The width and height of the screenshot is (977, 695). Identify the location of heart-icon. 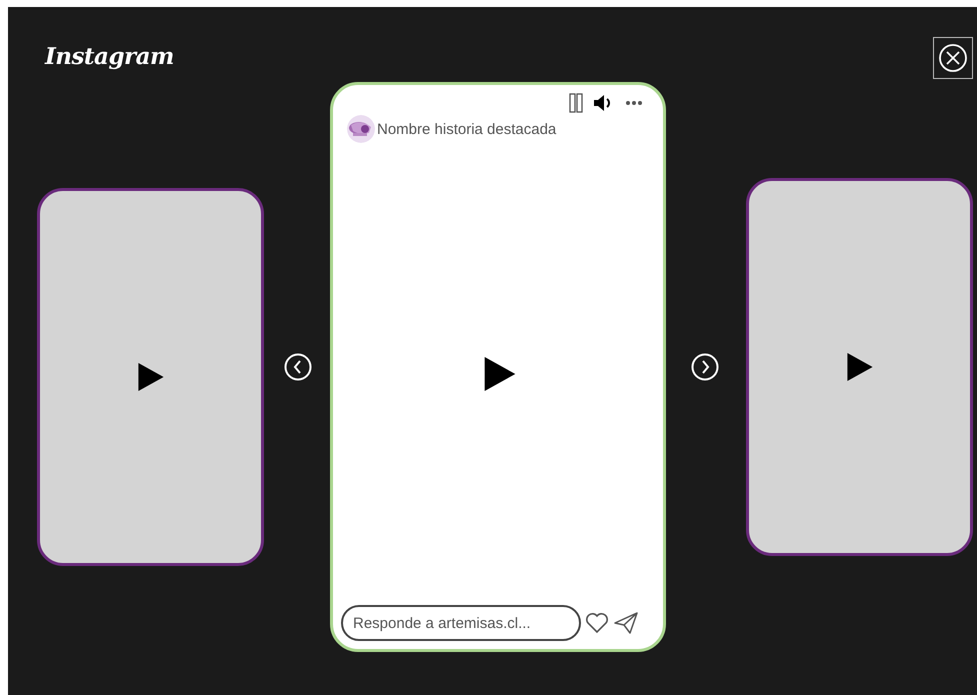
(597, 623).